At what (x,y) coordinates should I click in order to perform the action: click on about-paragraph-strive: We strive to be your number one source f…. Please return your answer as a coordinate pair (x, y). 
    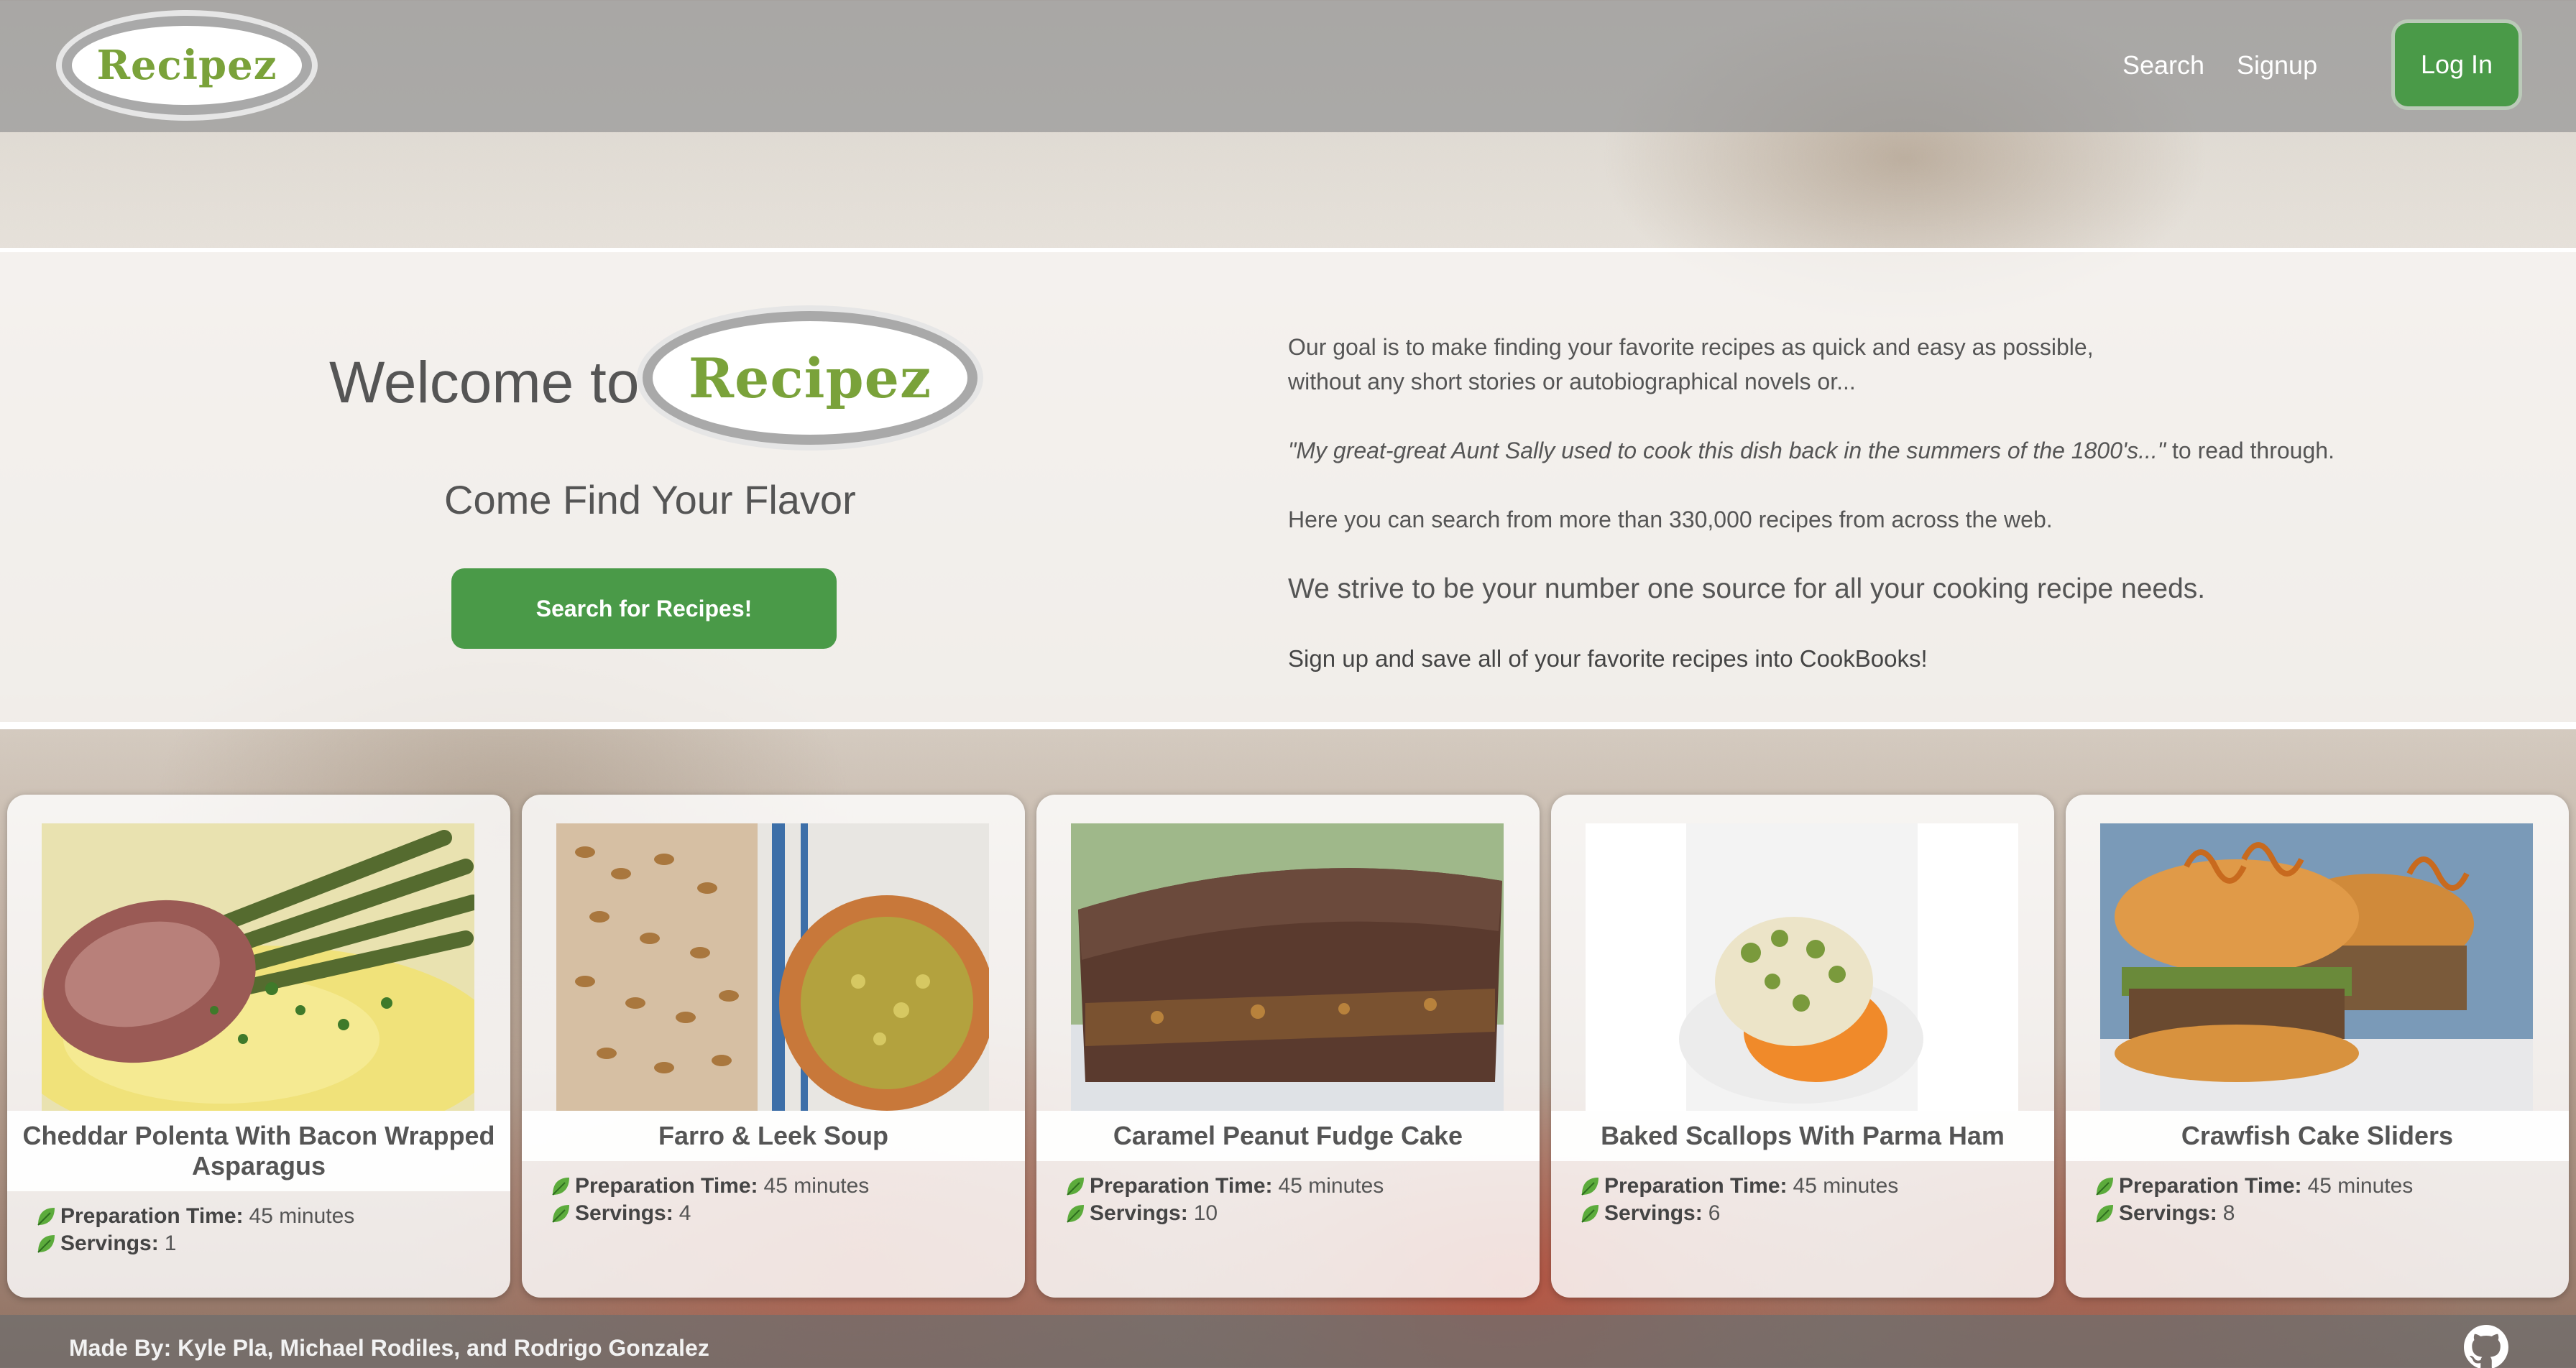
    Looking at the image, I should click on (1747, 588).